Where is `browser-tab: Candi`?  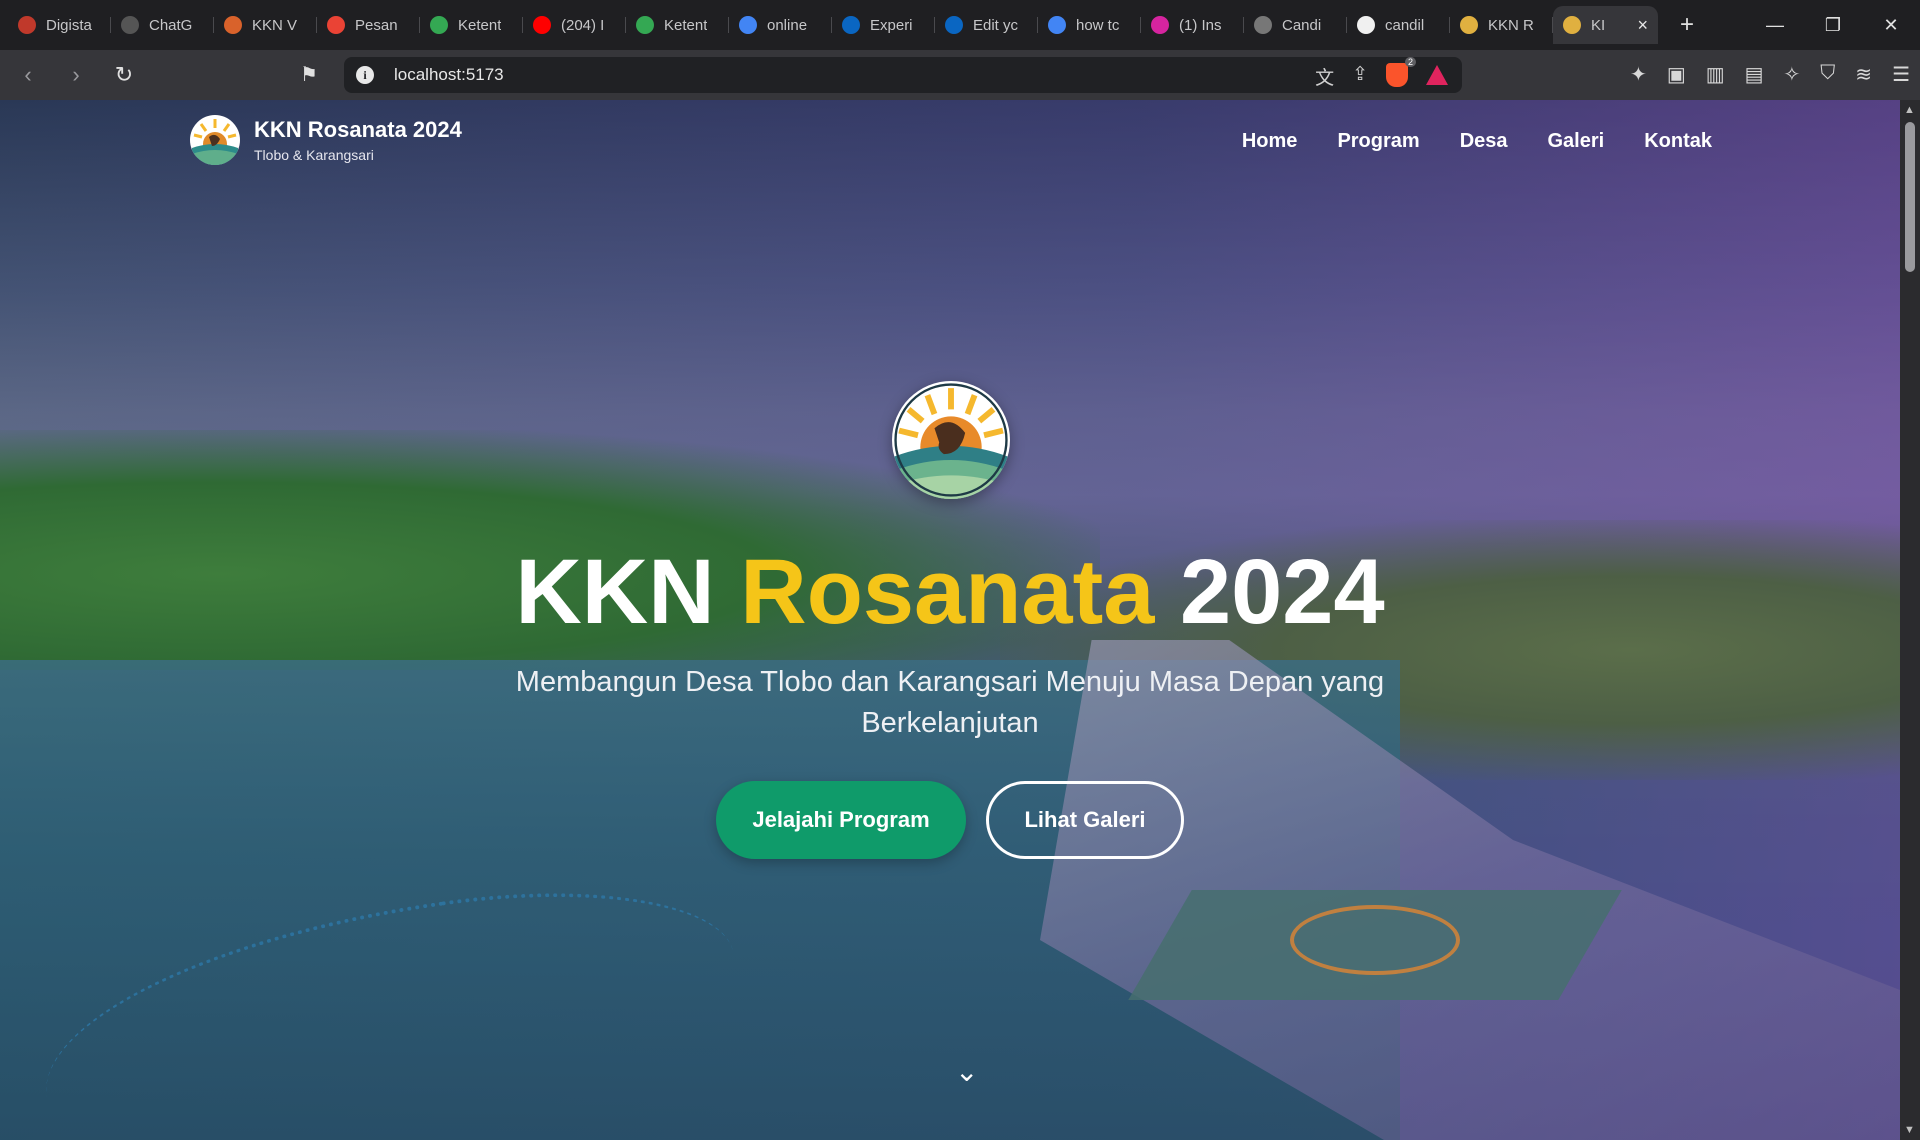
browser-tab: Candi is located at coordinates (1295, 25).